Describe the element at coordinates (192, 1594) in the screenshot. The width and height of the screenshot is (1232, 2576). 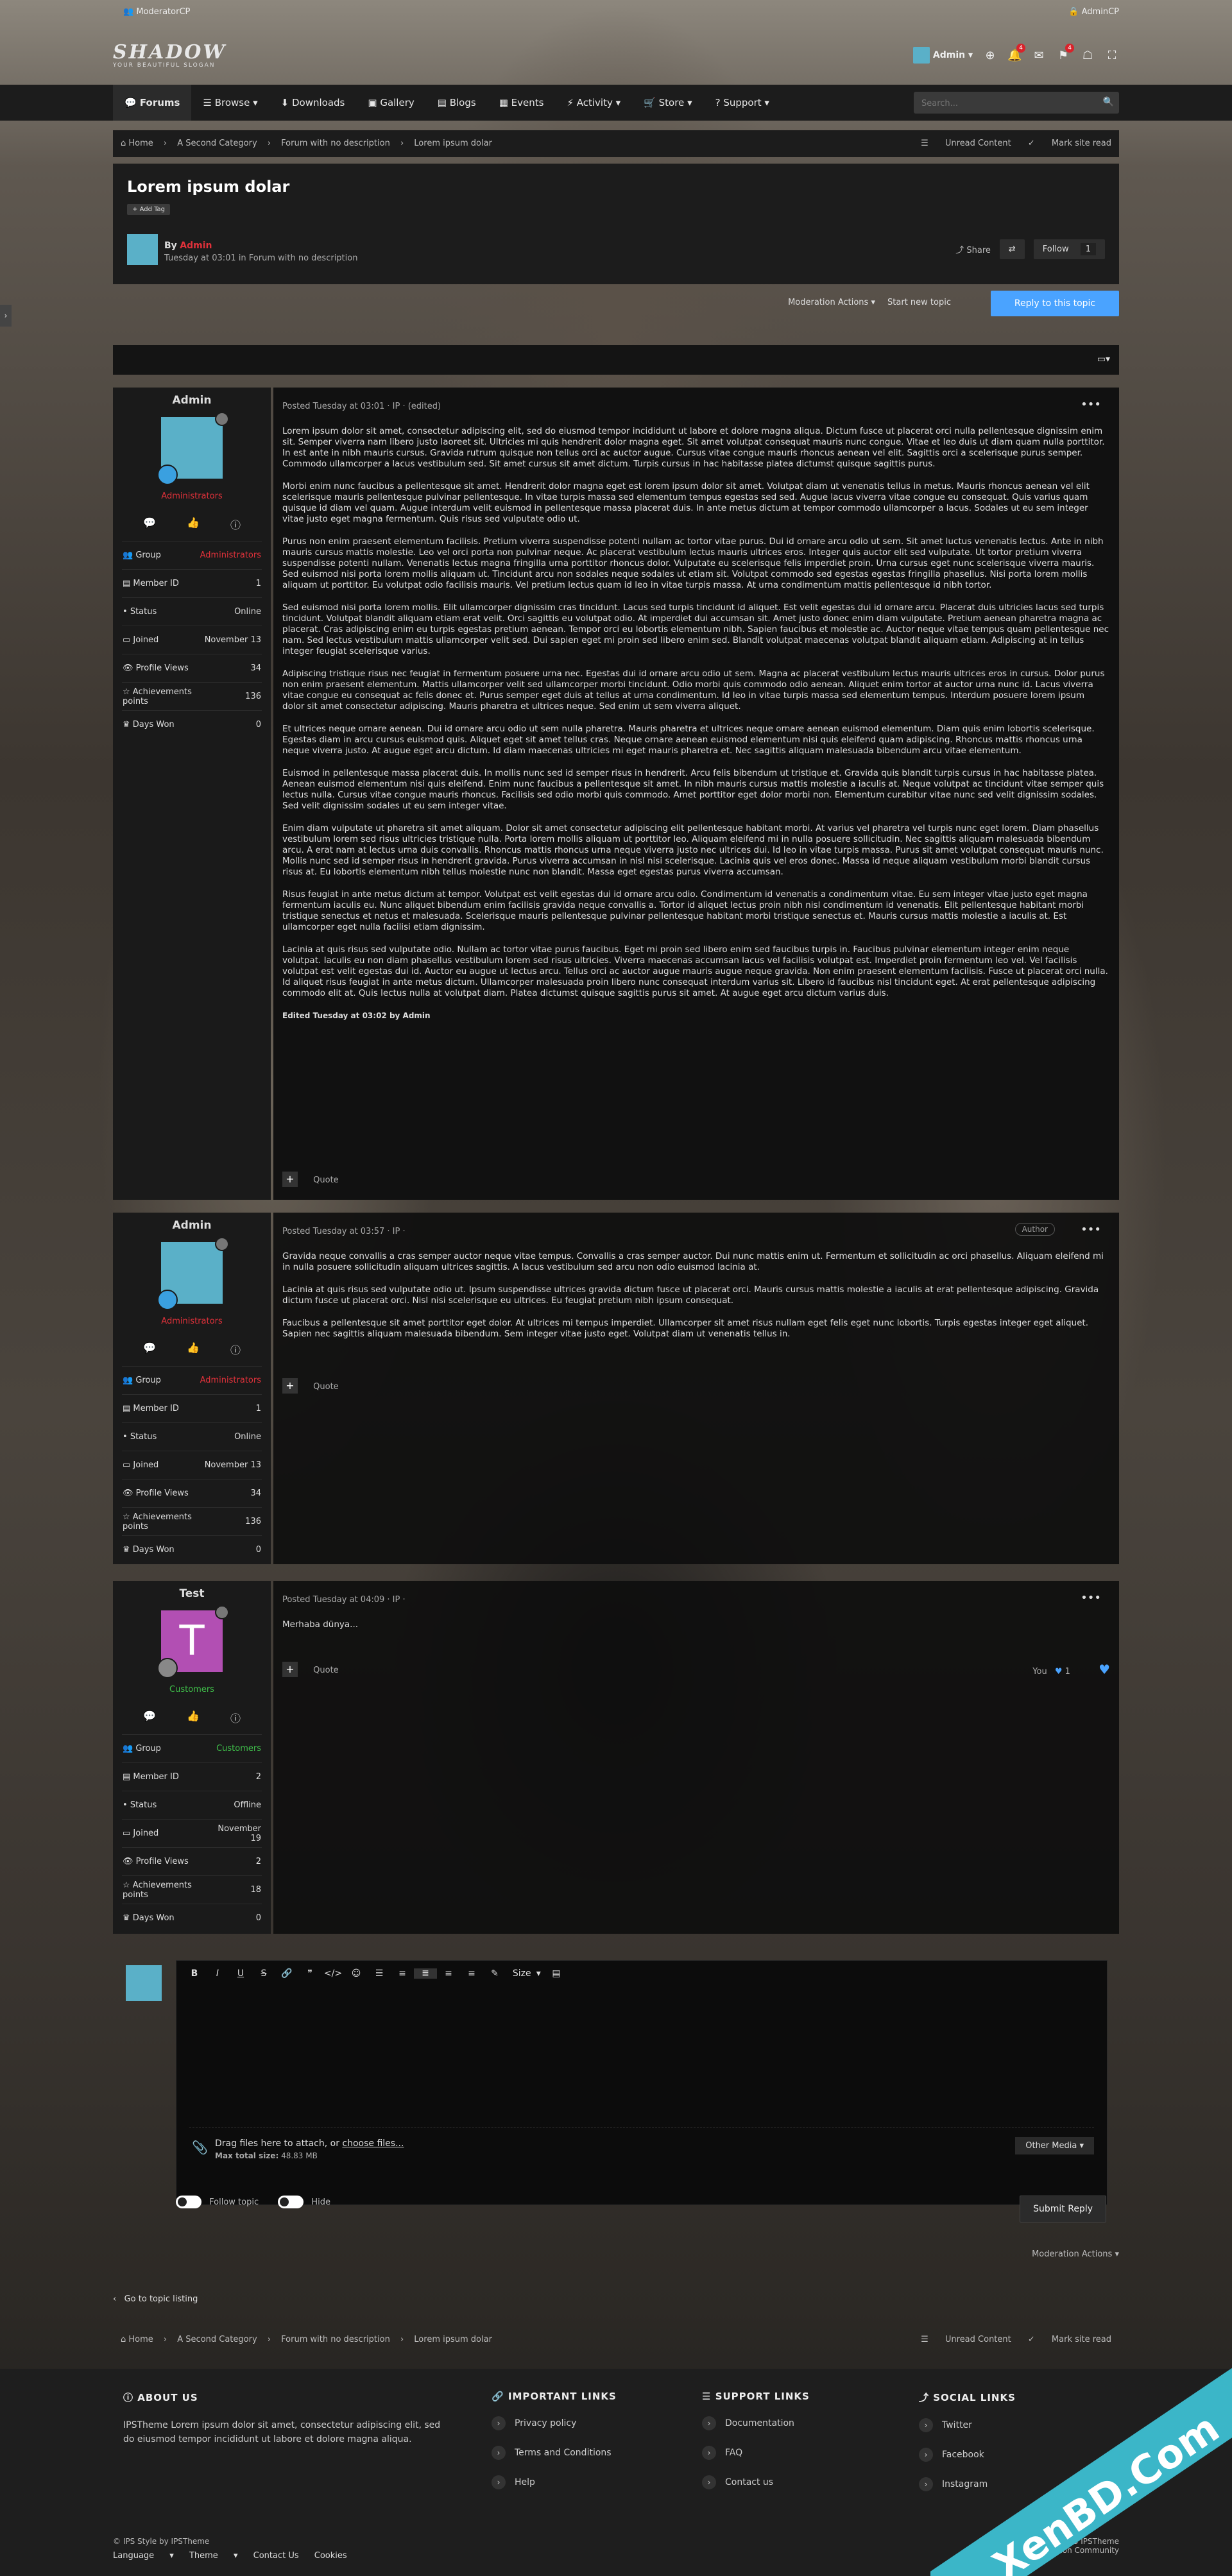
I see `author-name: Test` at that location.